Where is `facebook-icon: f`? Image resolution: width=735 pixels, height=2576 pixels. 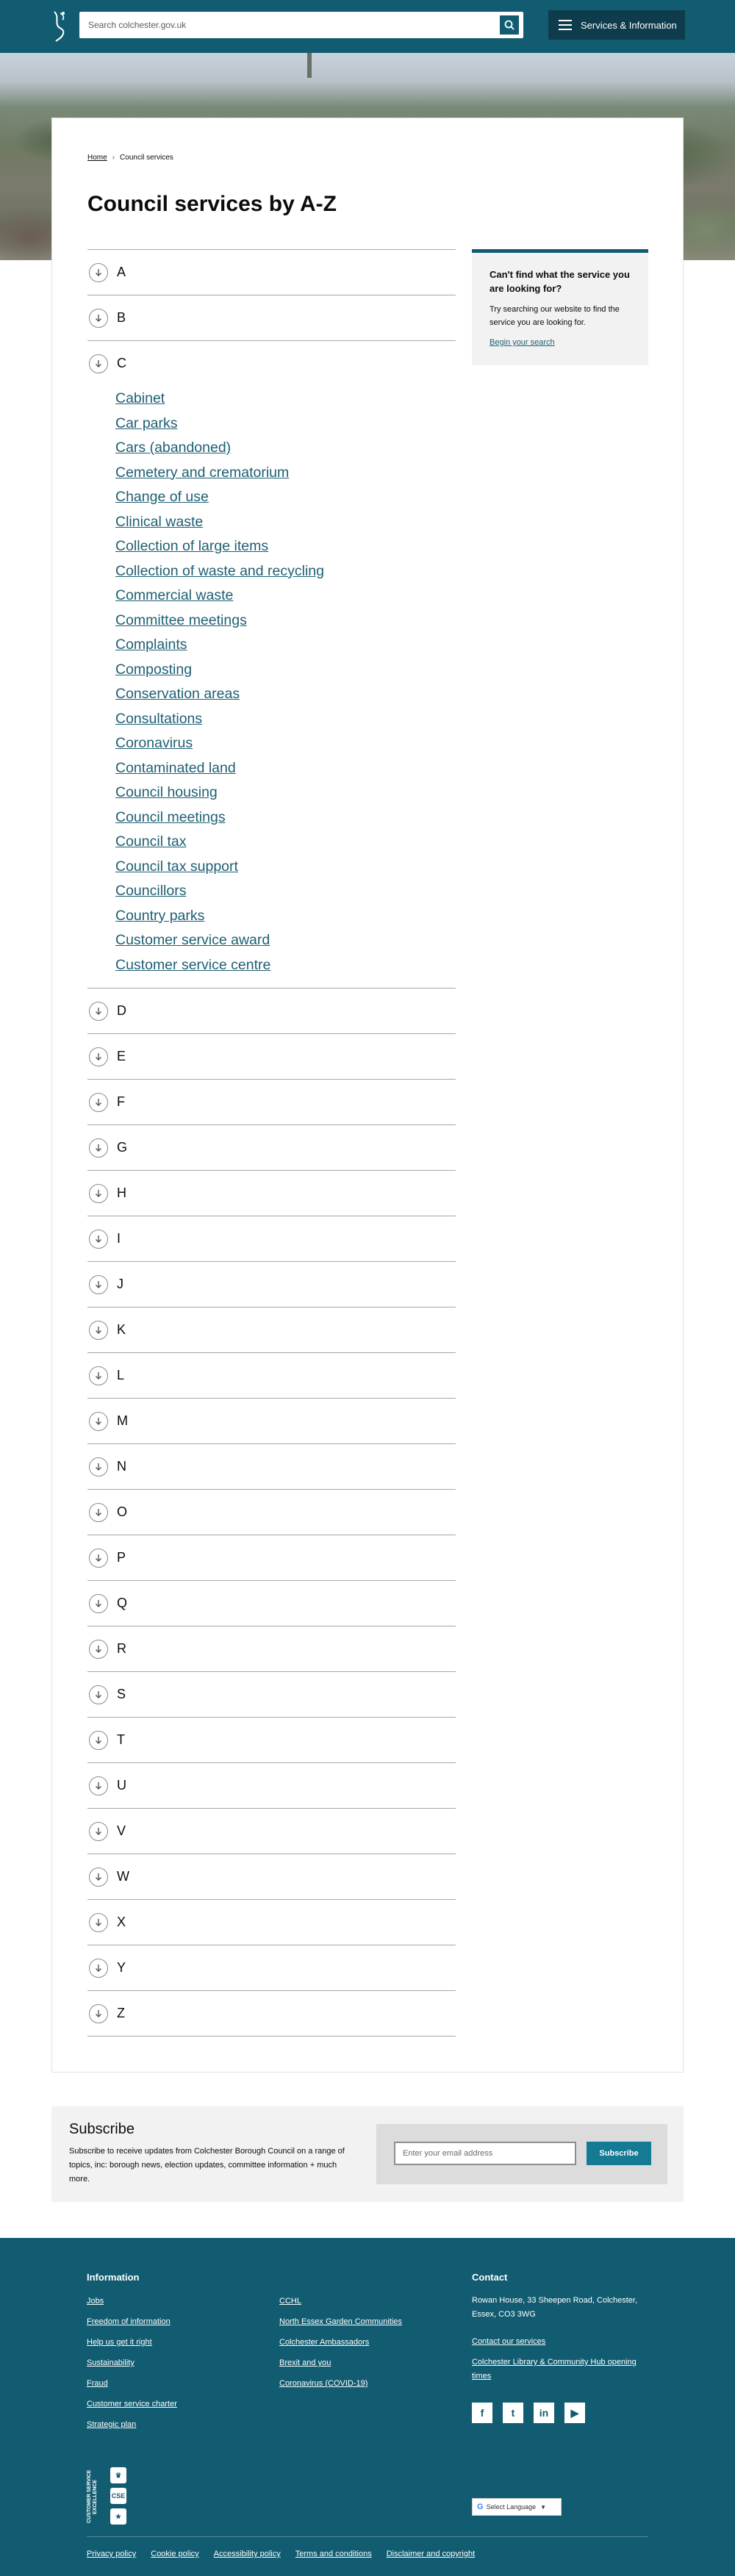
facebook-icon: f is located at coordinates (482, 2413).